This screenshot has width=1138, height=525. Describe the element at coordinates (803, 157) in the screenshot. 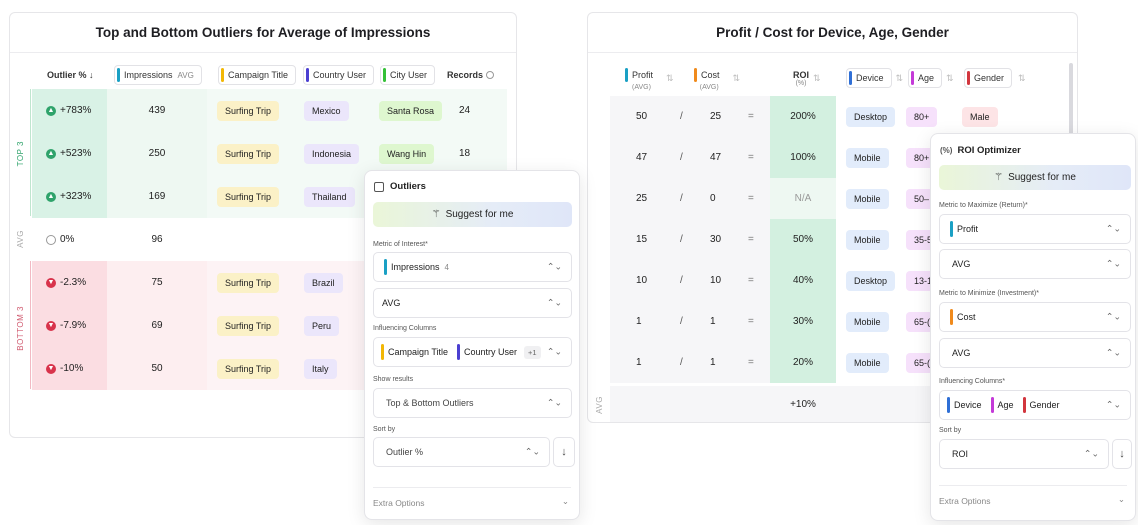

I see `roi-value: 100%` at that location.